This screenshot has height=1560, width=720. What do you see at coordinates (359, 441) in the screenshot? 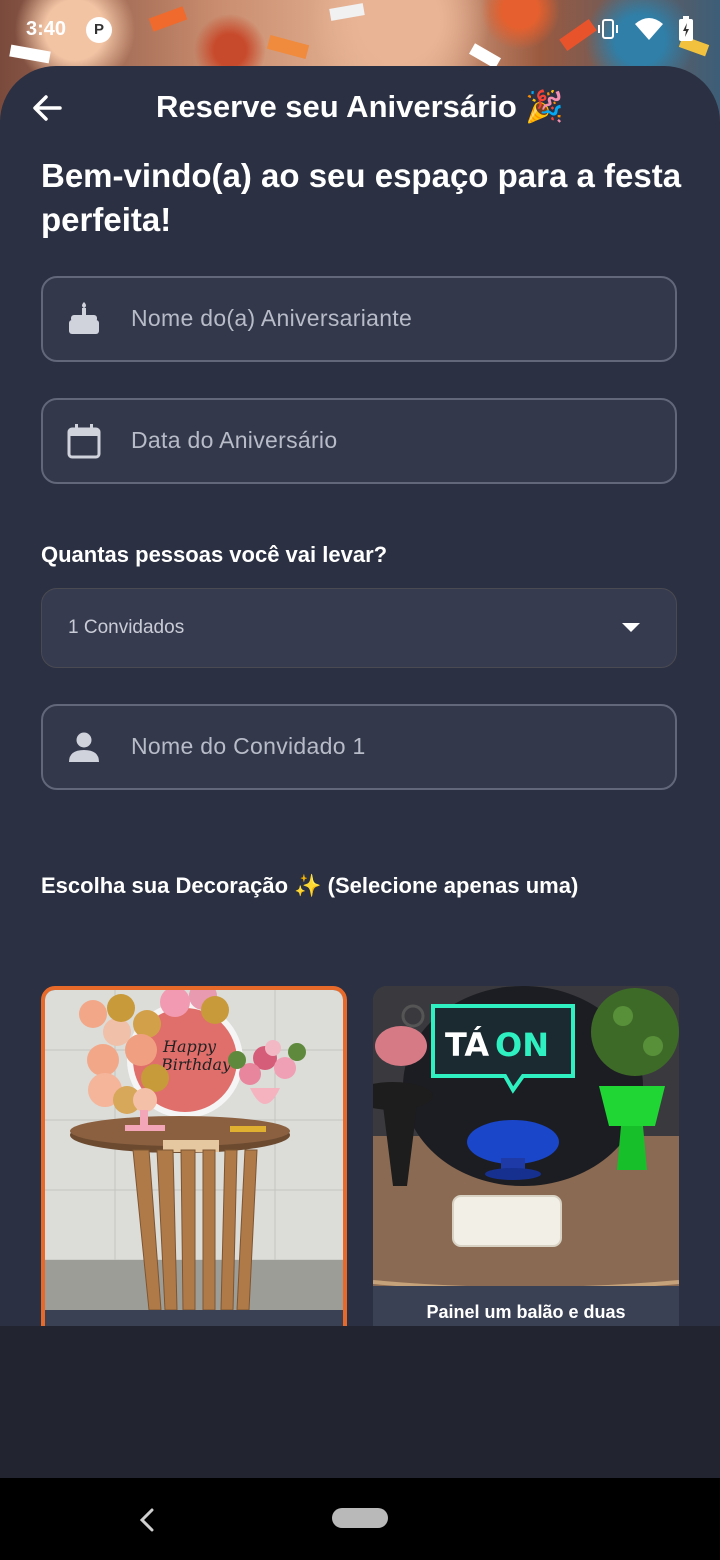
I see `birthday-date-field: Data do Aniversário` at bounding box center [359, 441].